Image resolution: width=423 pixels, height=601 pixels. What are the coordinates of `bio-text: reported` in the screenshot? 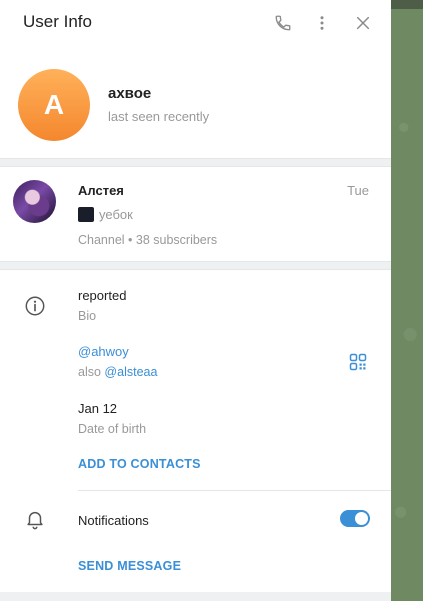 It's located at (102, 295).